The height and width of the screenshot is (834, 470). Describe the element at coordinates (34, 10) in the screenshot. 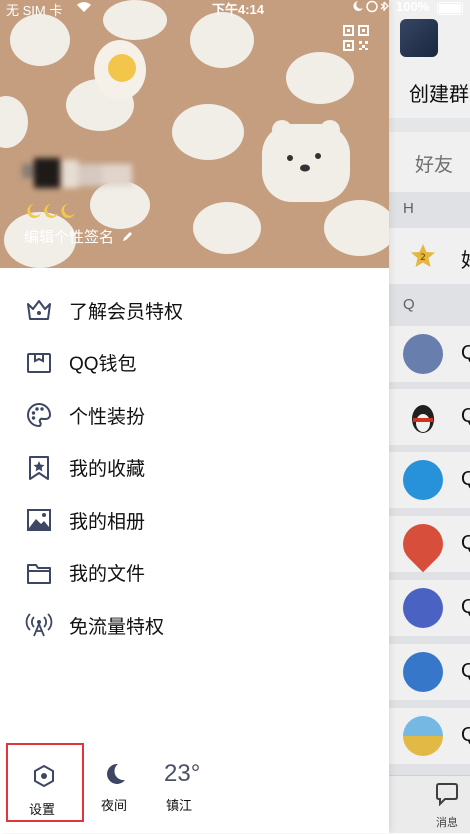

I see `carrier-label: 无 SIM 卡` at that location.